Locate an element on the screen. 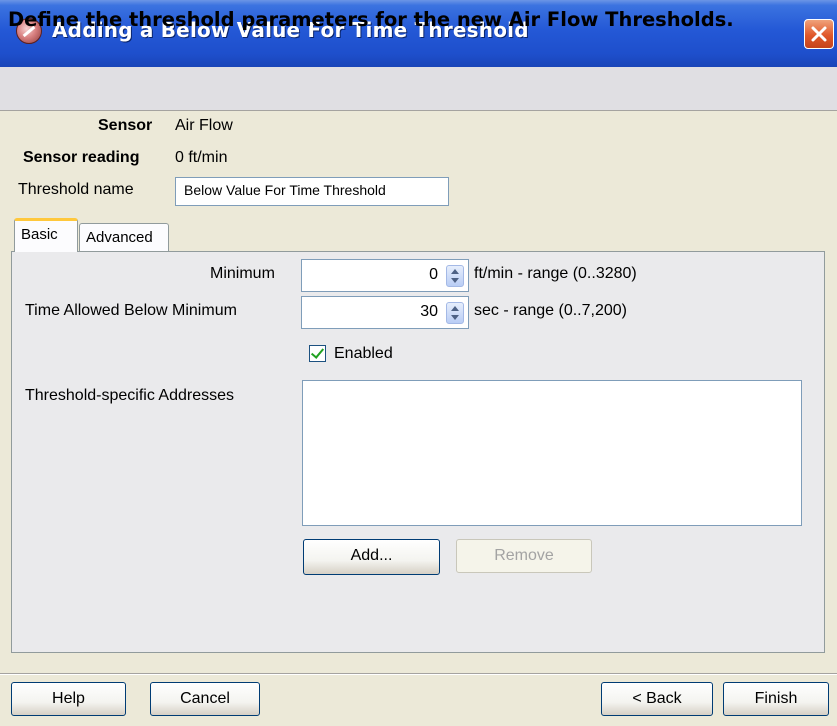 This screenshot has width=837, height=726. footer-separator-highlight is located at coordinates (418, 674).